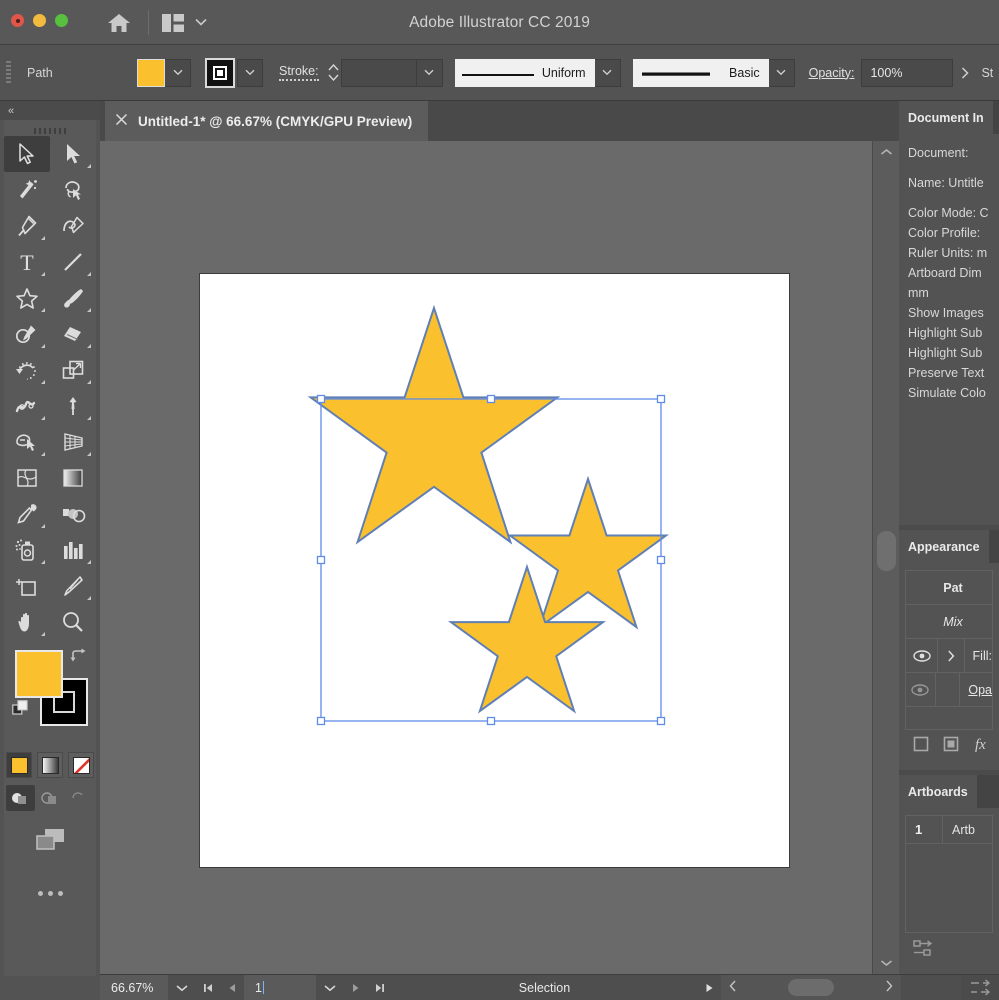 The image size is (999, 1000). What do you see at coordinates (976, 690) in the screenshot?
I see `appearance-opacity-label: Opa` at bounding box center [976, 690].